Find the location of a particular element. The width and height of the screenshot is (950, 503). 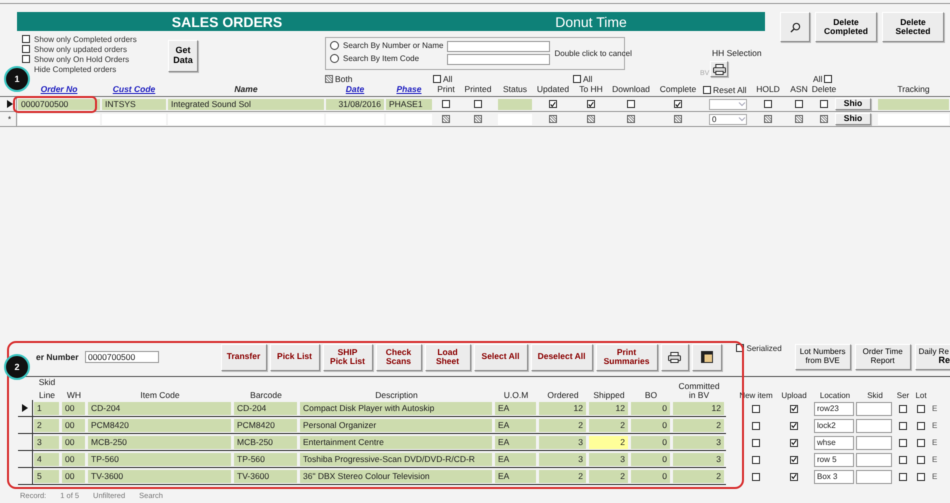

action-button: Transfer is located at coordinates (243, 357).